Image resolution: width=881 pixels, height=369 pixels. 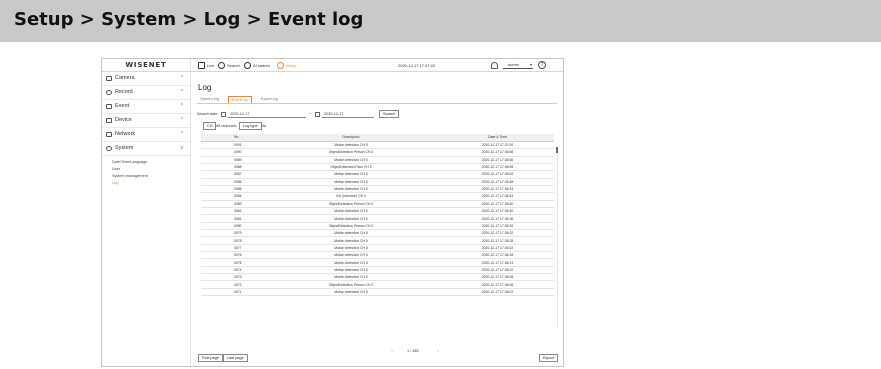 What do you see at coordinates (231, 189) in the screenshot?
I see `cell-no: 0085` at bounding box center [231, 189].